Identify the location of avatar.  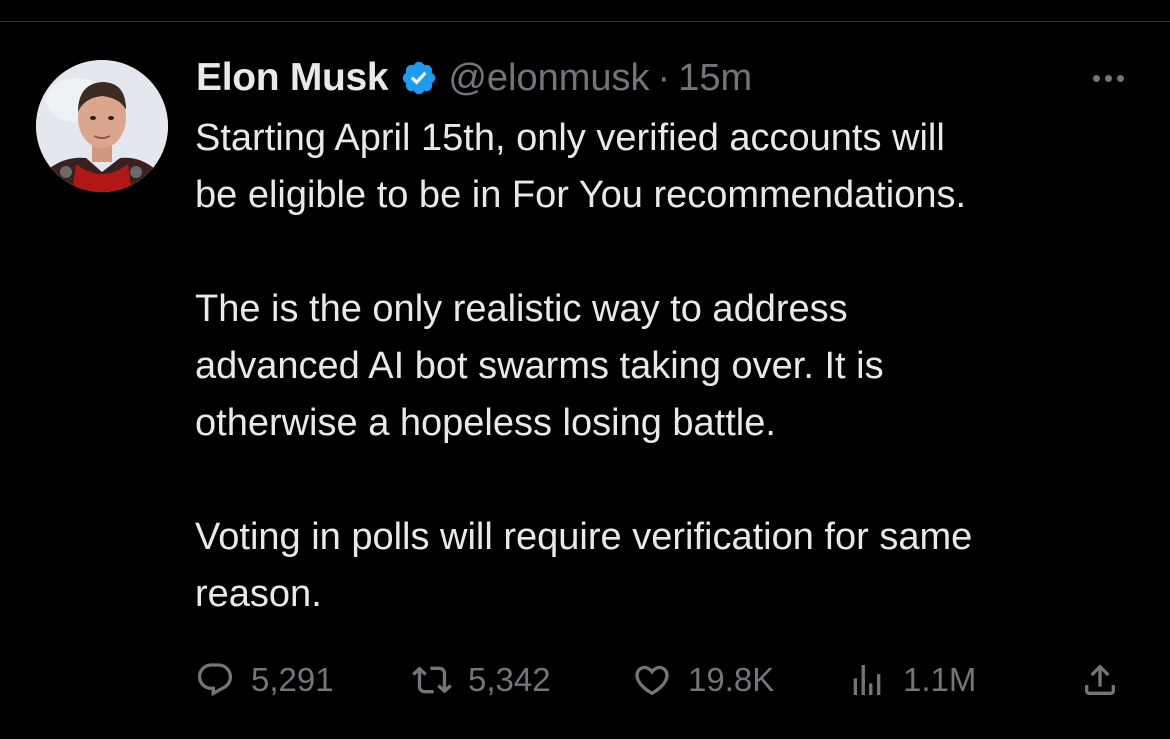
(102, 126).